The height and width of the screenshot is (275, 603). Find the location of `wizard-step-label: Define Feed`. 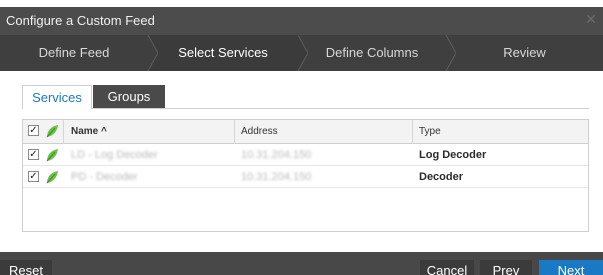

wizard-step-label: Define Feed is located at coordinates (74, 52).